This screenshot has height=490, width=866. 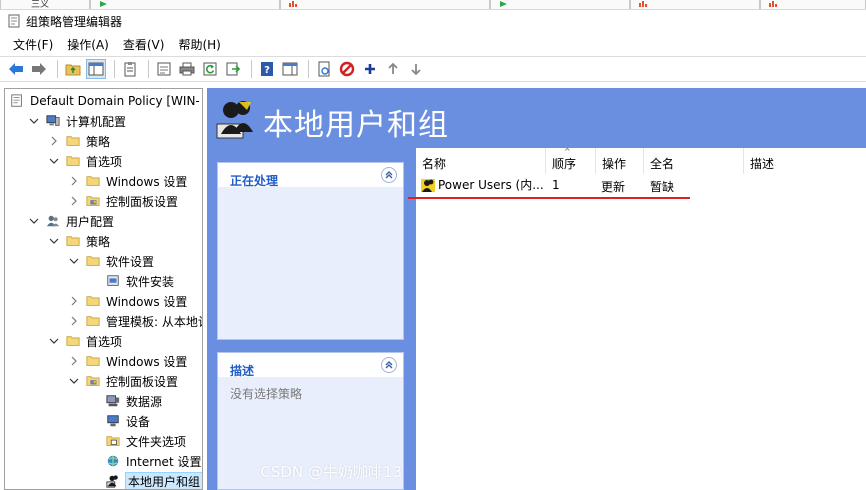 What do you see at coordinates (16, 100) in the screenshot?
I see `policy-doc-icon` at bounding box center [16, 100].